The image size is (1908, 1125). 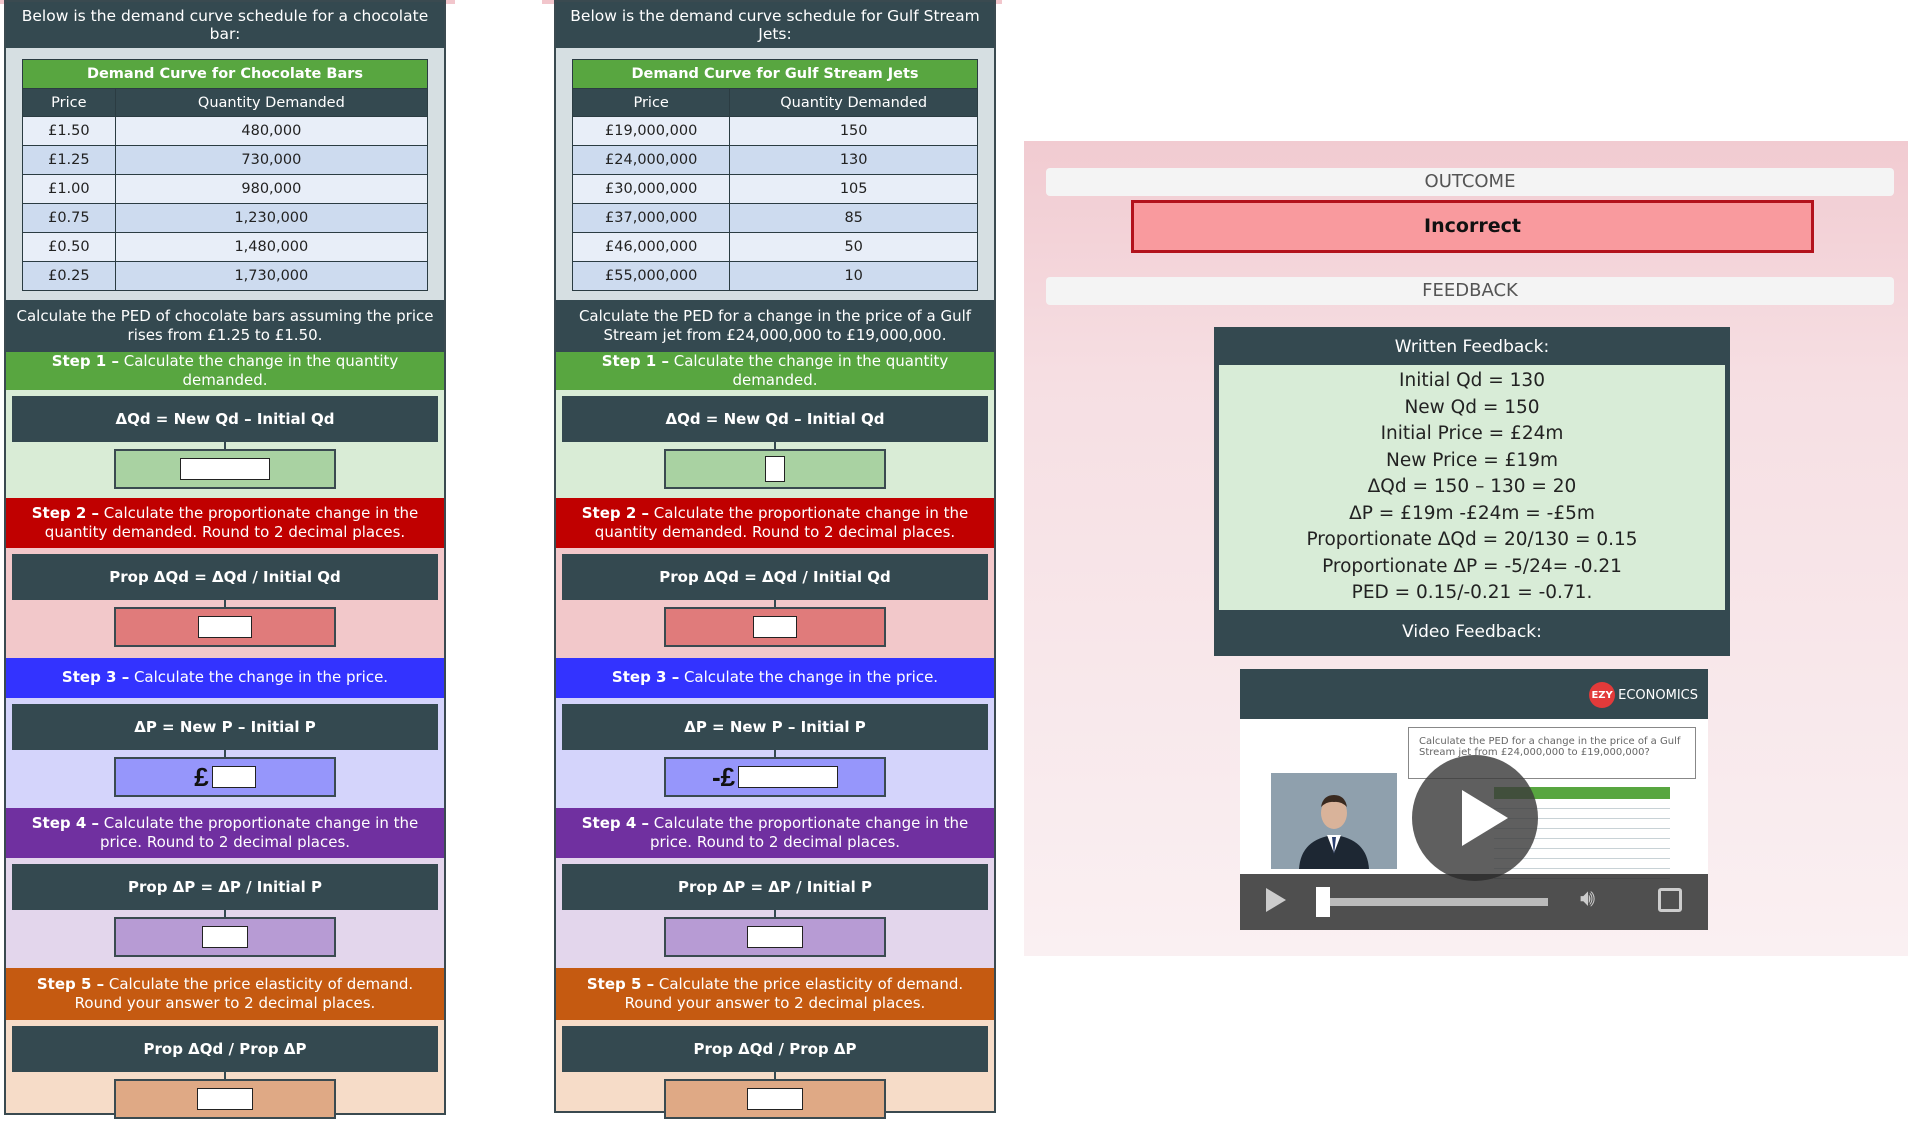 What do you see at coordinates (271, 131) in the screenshot?
I see `cell-qty: 480,000` at bounding box center [271, 131].